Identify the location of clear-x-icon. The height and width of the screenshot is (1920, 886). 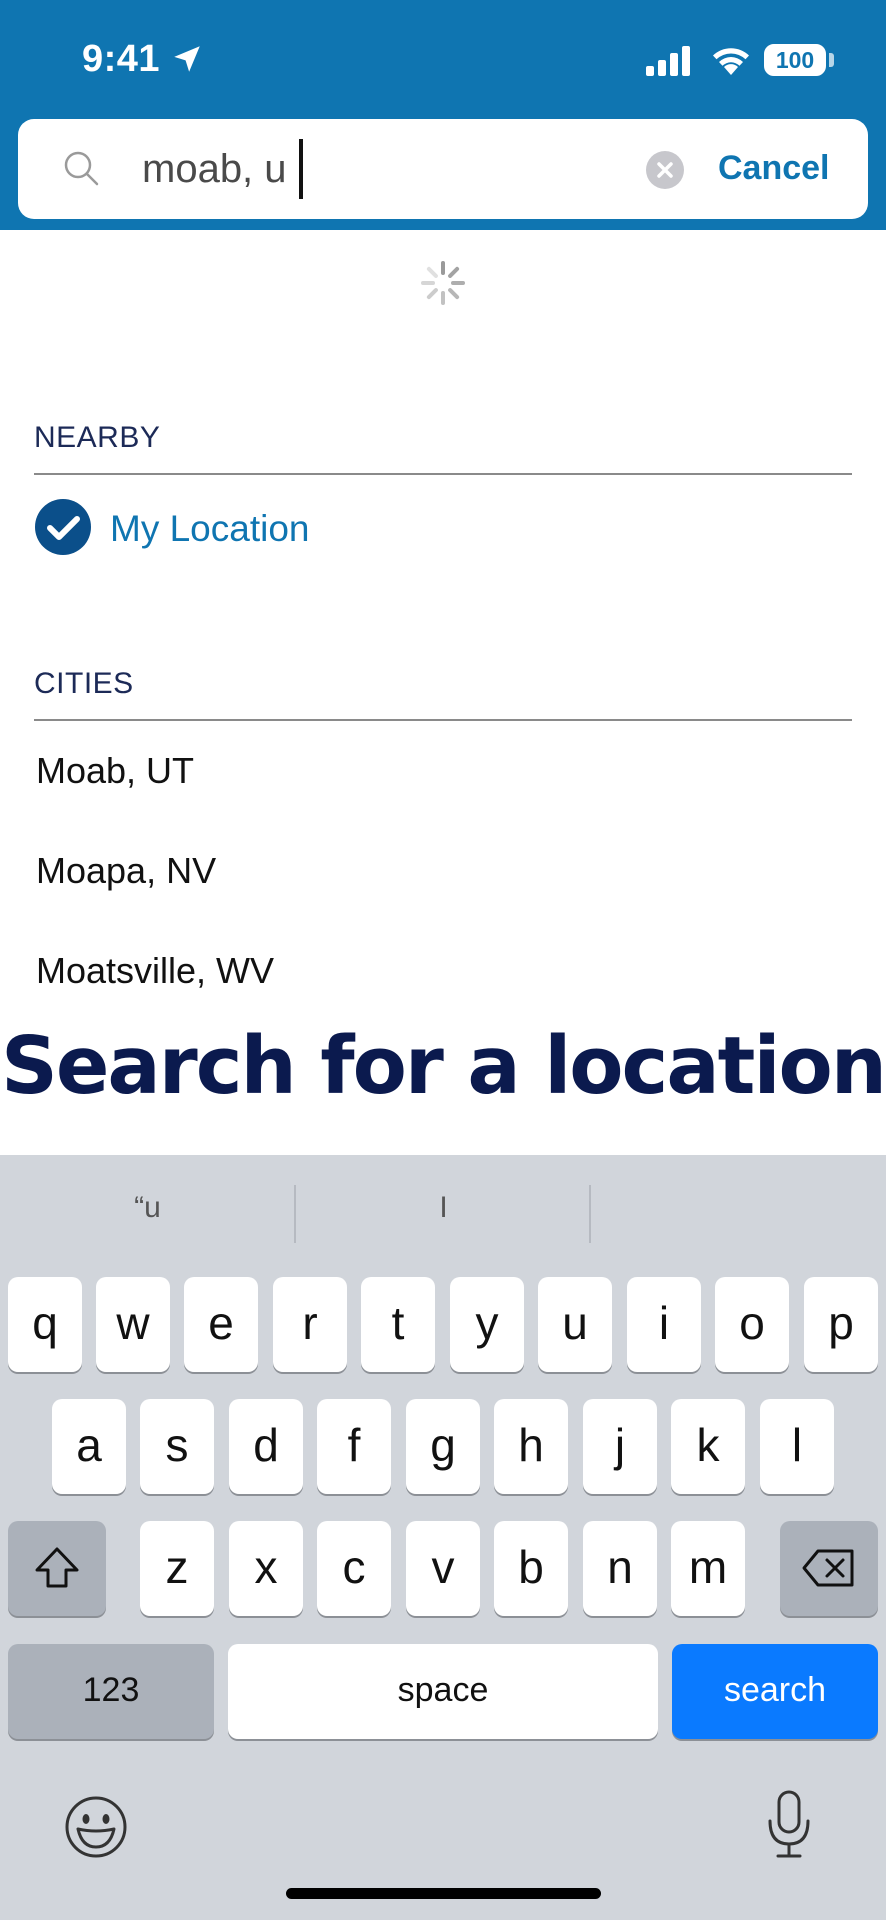
(665, 170).